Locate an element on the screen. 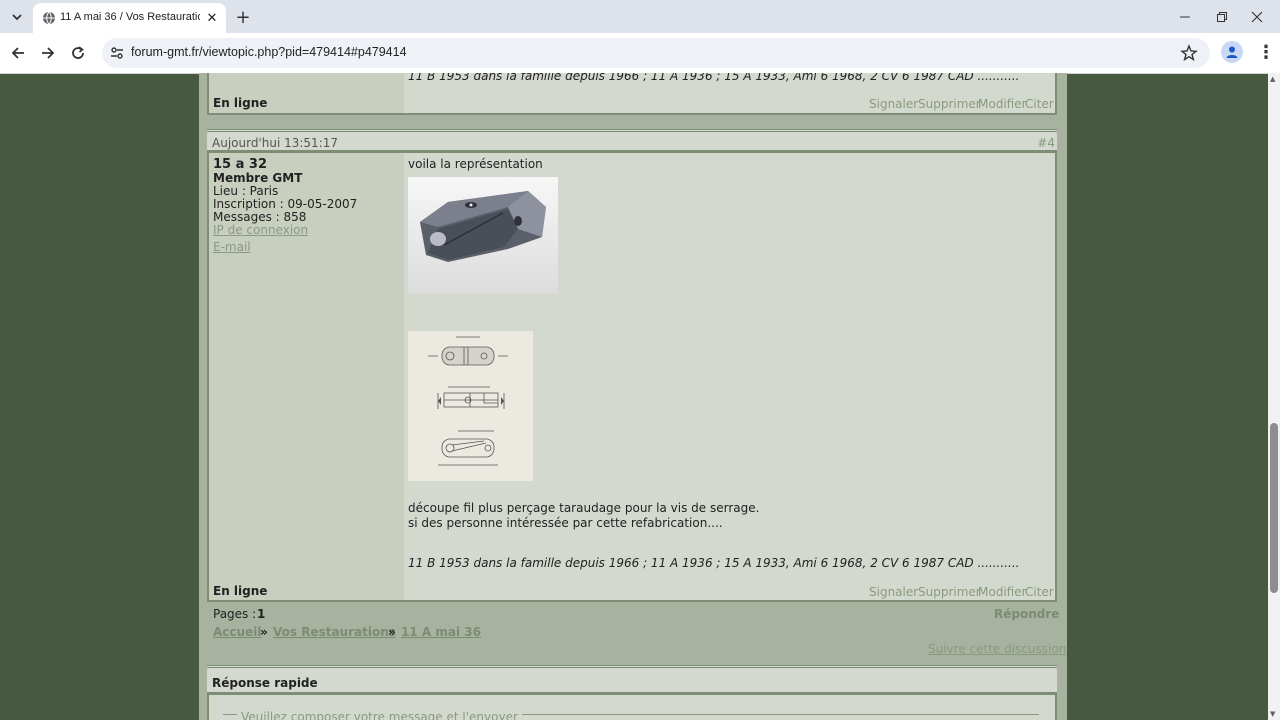 Image resolution: width=1280 pixels, height=720 pixels. post-author-messages: Messages : 858 is located at coordinates (260, 217).